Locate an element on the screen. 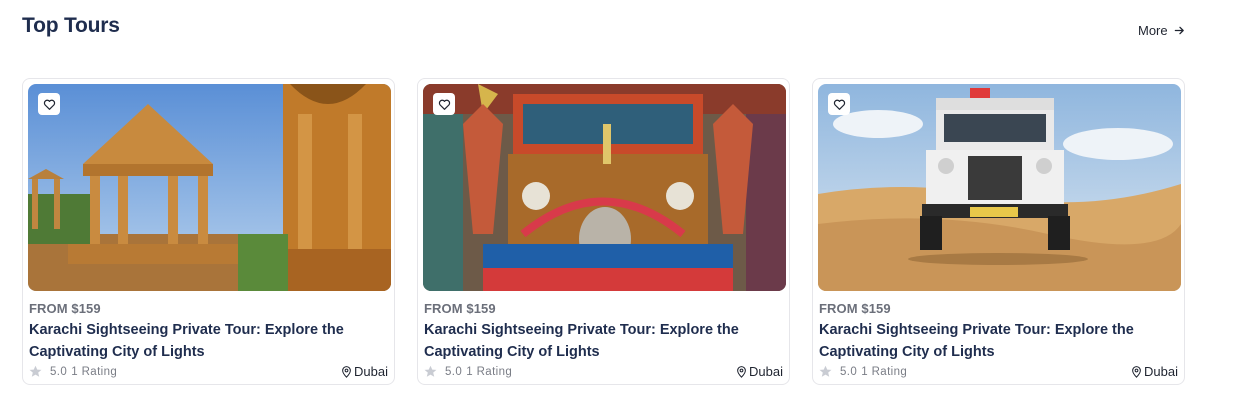 Image resolution: width=1233 pixels, height=412 pixels. section-title: Top Tours is located at coordinates (71, 25).